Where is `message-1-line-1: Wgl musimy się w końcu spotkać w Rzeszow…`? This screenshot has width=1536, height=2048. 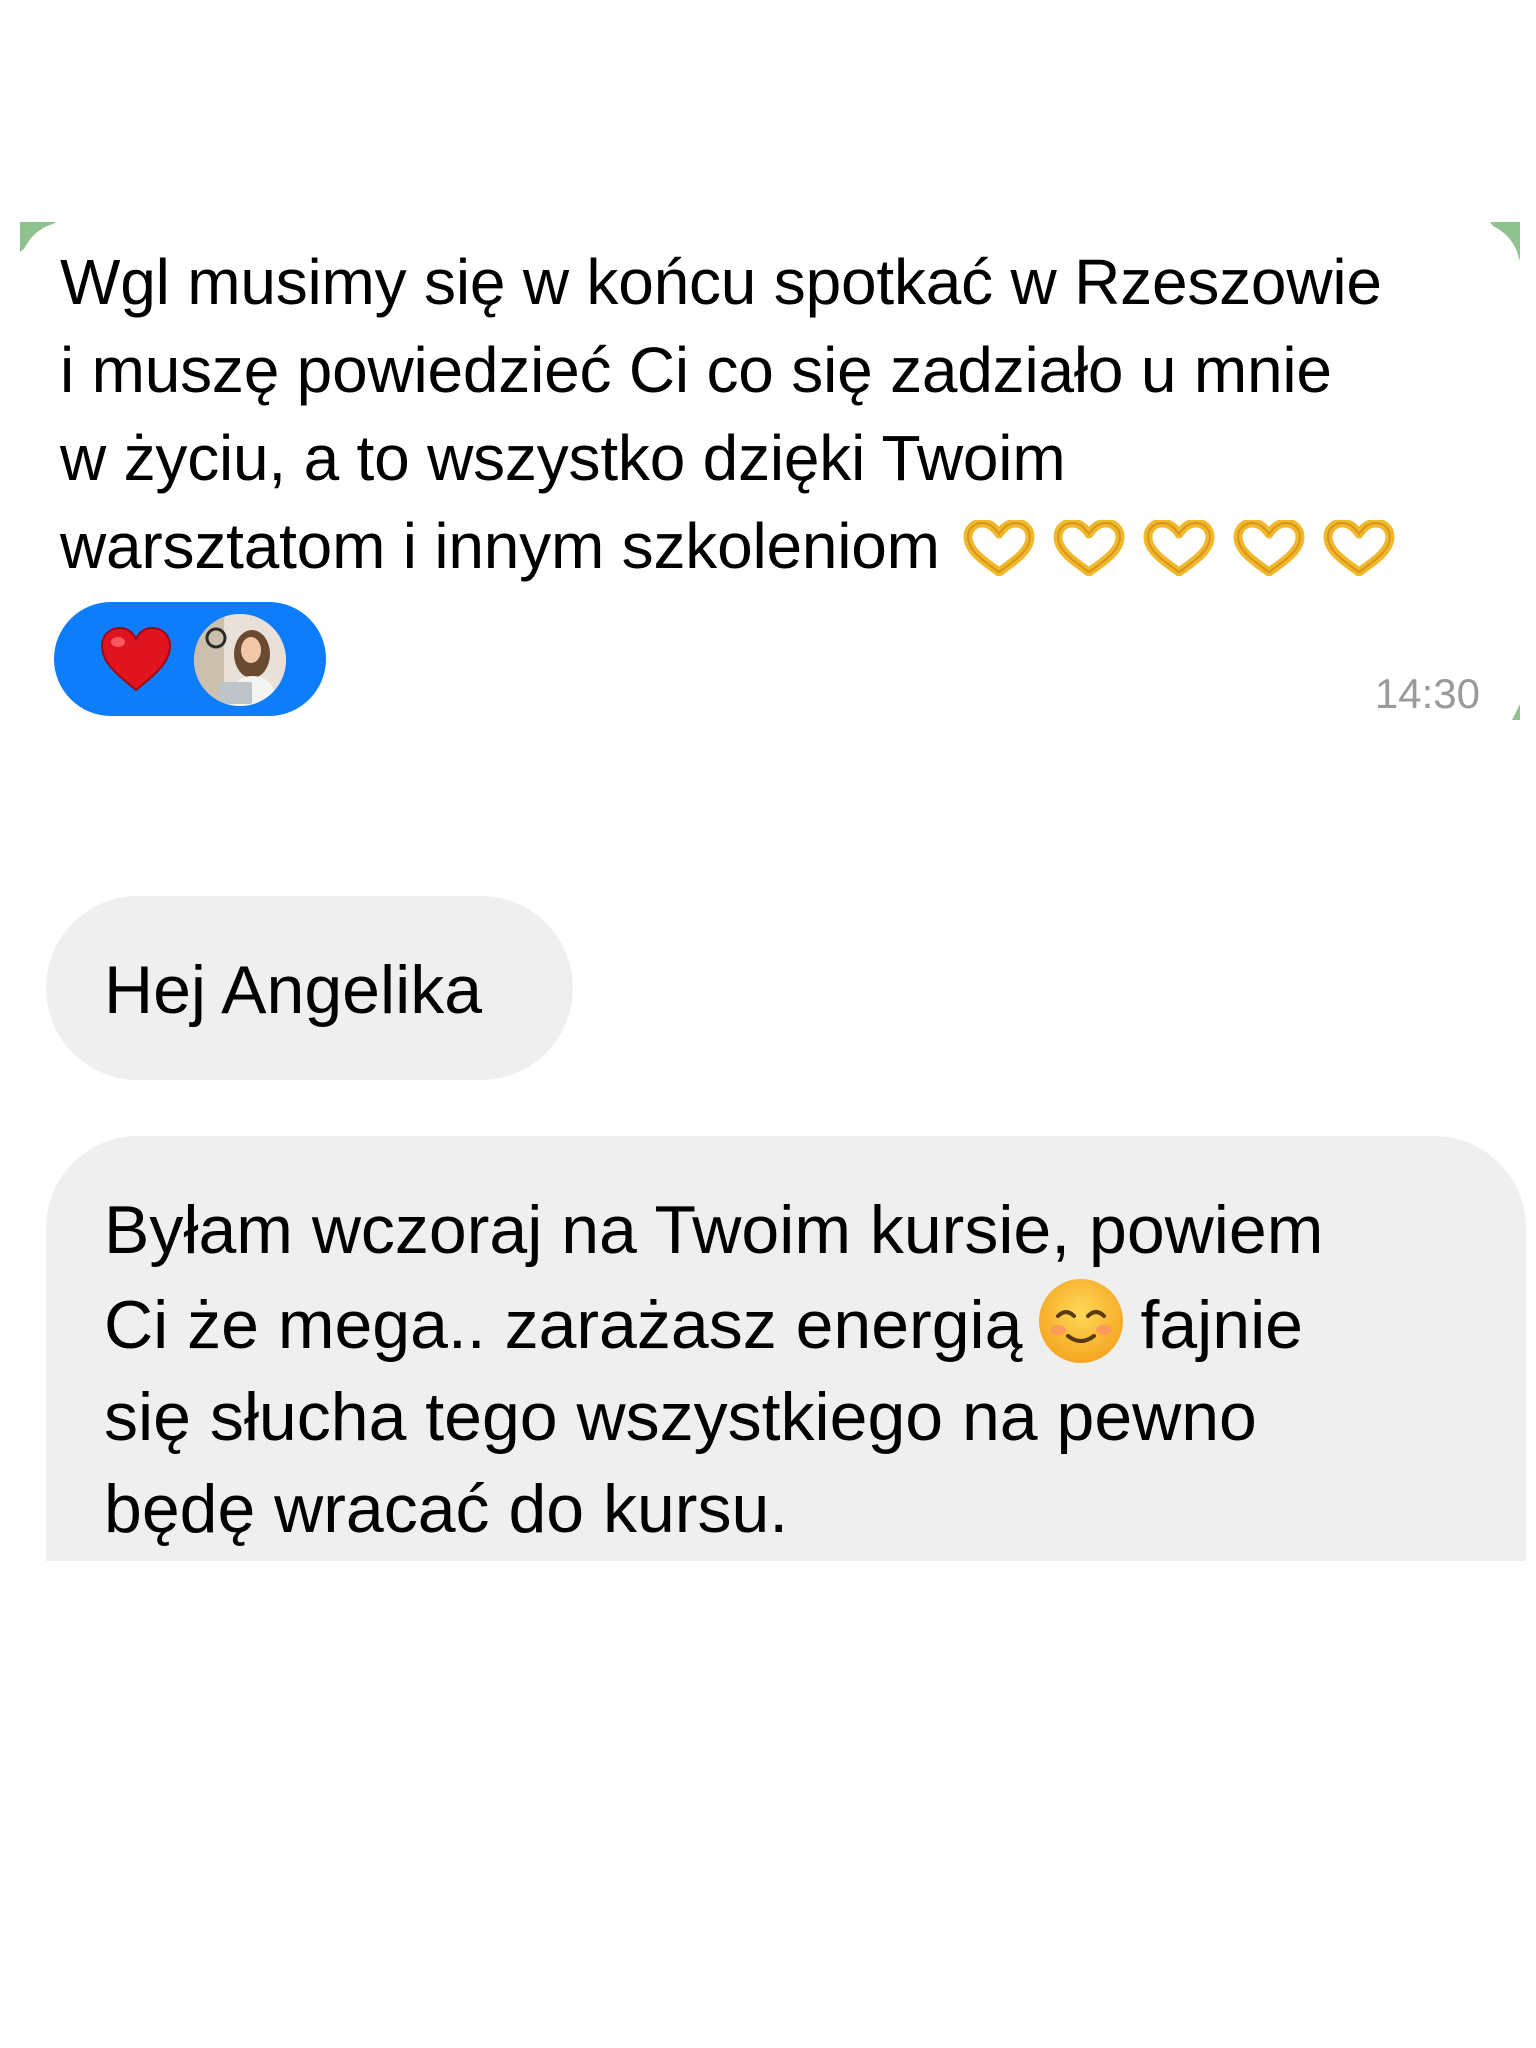
message-1-line-1: Wgl musimy się w końcu spotkać w Rzeszow… is located at coordinates (721, 282).